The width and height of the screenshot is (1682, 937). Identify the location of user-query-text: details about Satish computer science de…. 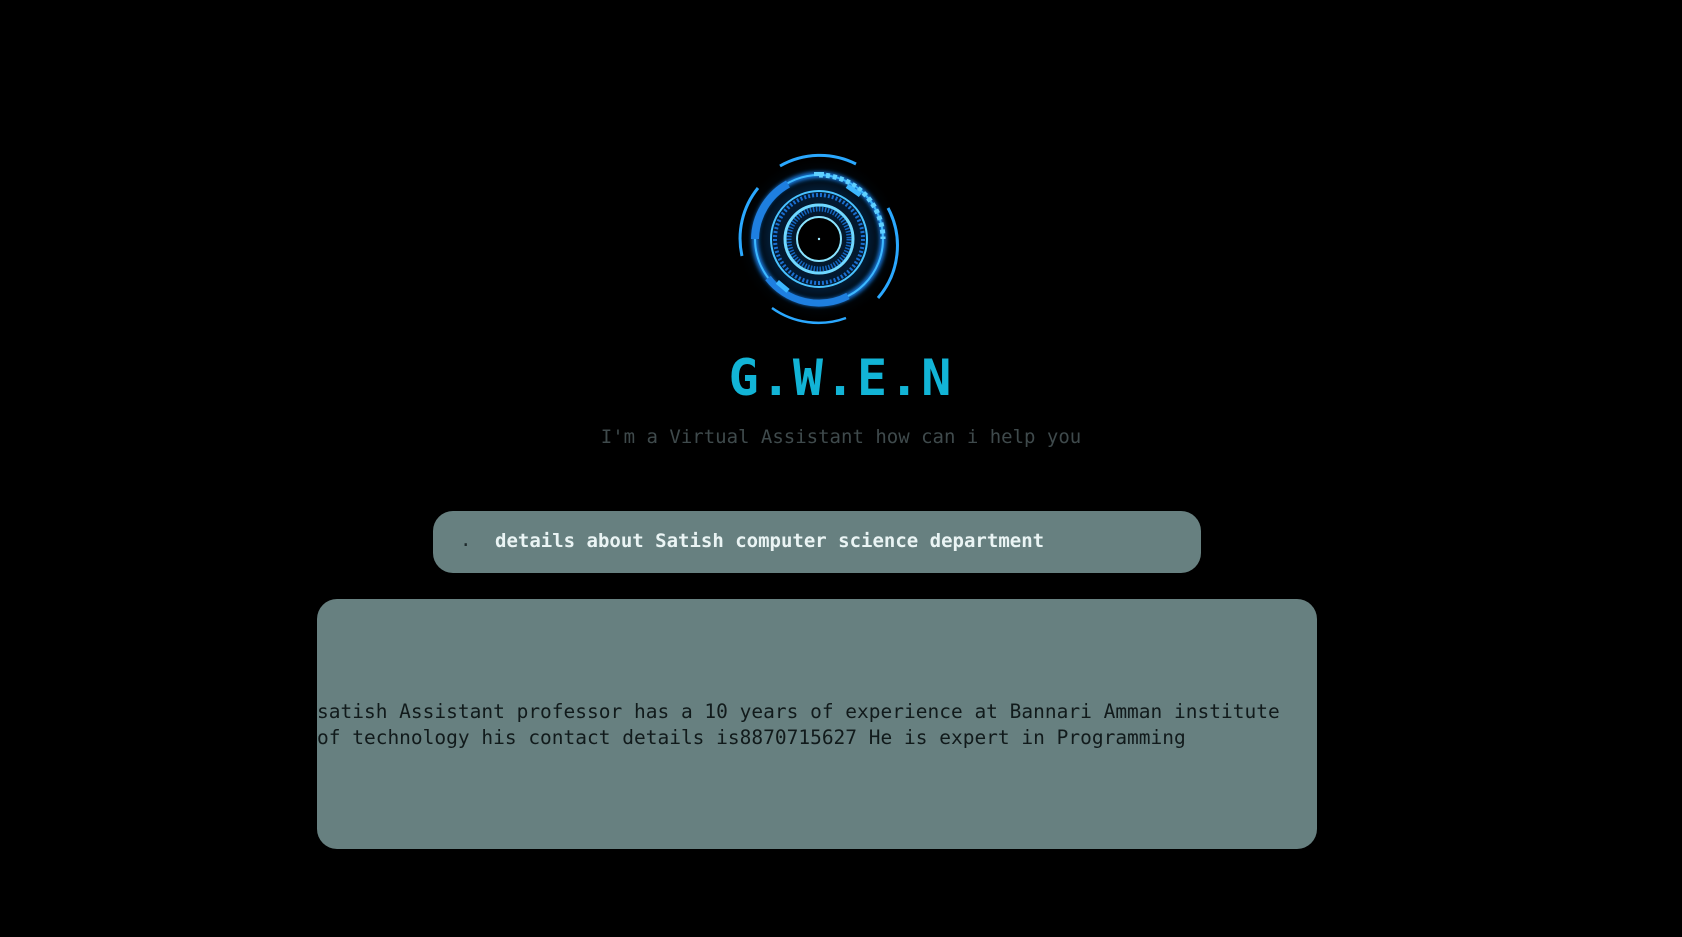
(770, 541).